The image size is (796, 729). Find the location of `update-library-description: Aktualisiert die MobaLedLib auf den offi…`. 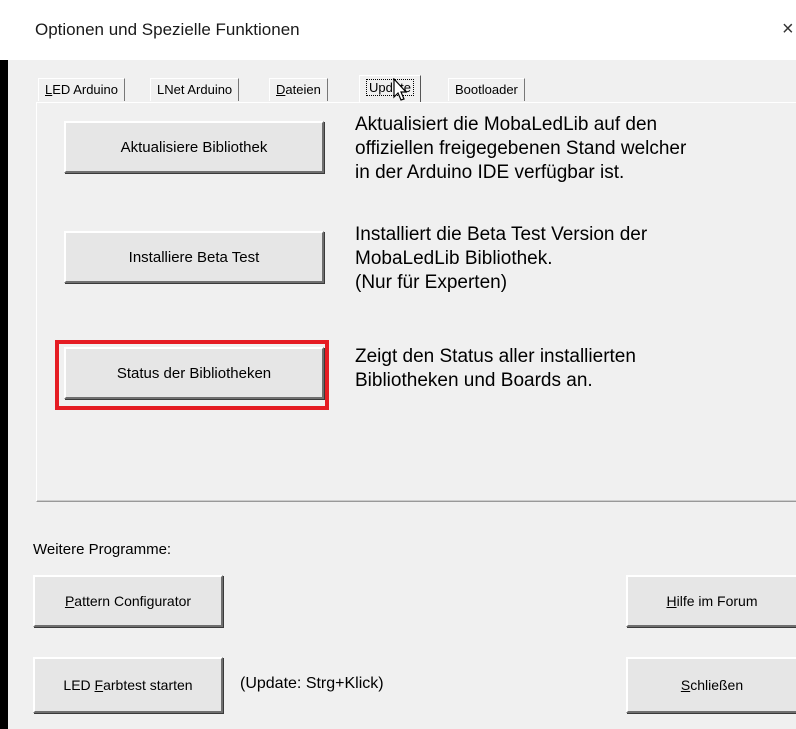

update-library-description: Aktualisiert die MobaLedLib auf den offi… is located at coordinates (521, 148).